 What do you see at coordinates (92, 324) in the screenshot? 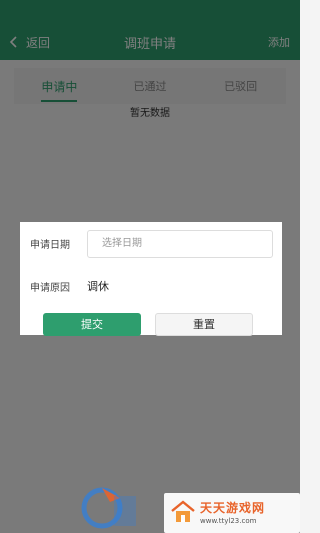
I see `submit-button: 提交` at bounding box center [92, 324].